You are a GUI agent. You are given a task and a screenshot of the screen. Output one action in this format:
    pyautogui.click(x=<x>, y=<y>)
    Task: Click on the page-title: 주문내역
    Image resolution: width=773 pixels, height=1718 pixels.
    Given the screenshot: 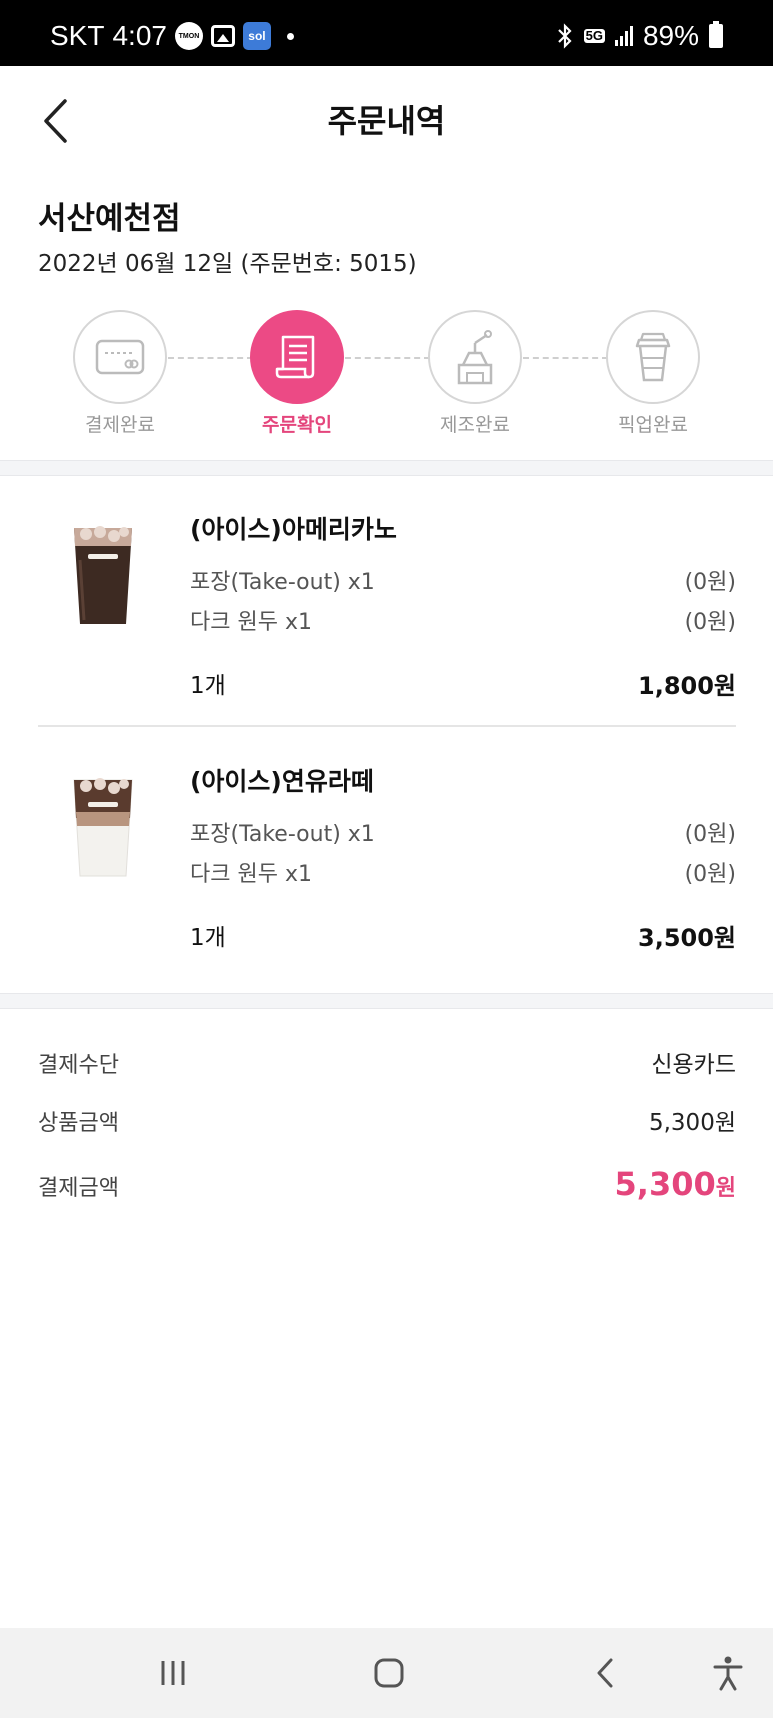 What is the action you would take?
    pyautogui.click(x=386, y=121)
    